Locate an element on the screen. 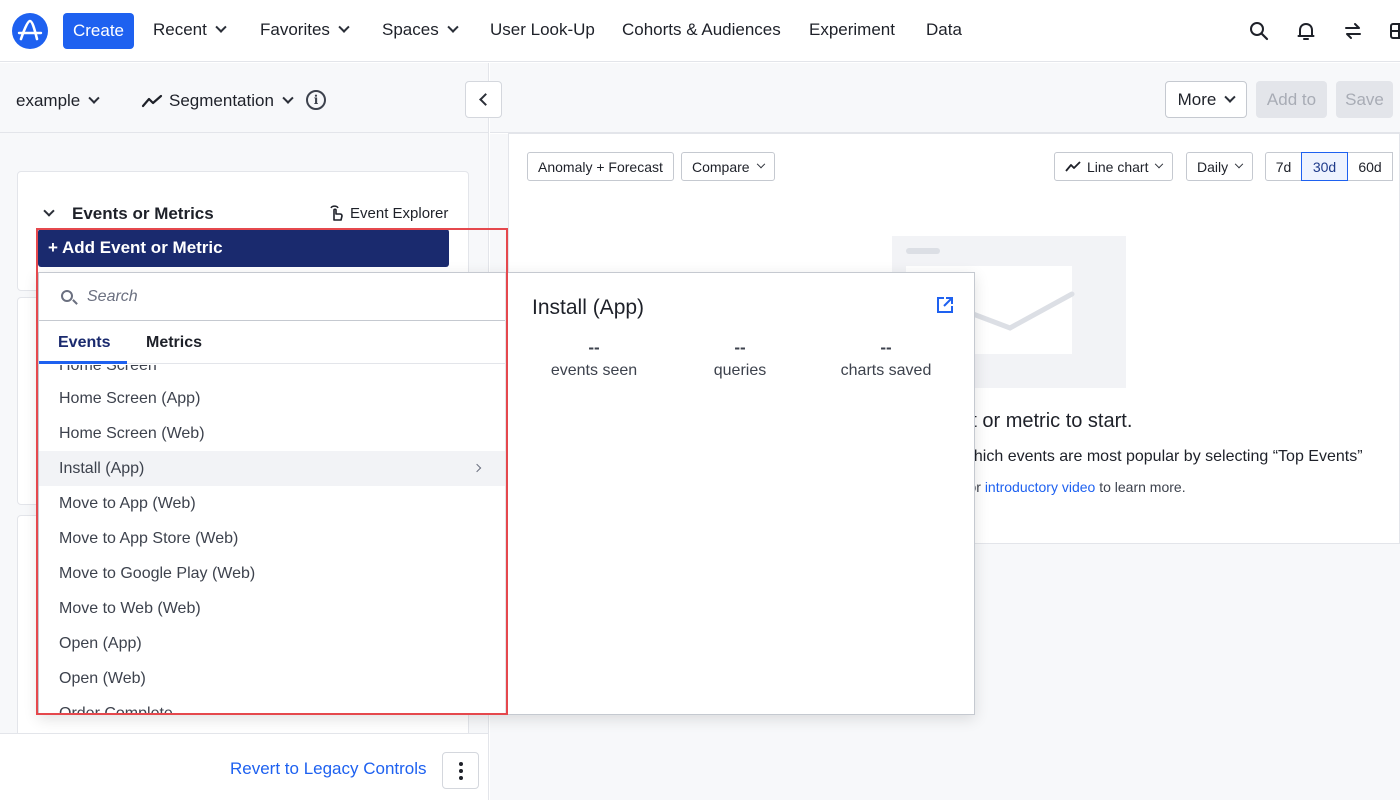 This screenshot has height=800, width=1400. interval-label: Daily is located at coordinates (1213, 166).